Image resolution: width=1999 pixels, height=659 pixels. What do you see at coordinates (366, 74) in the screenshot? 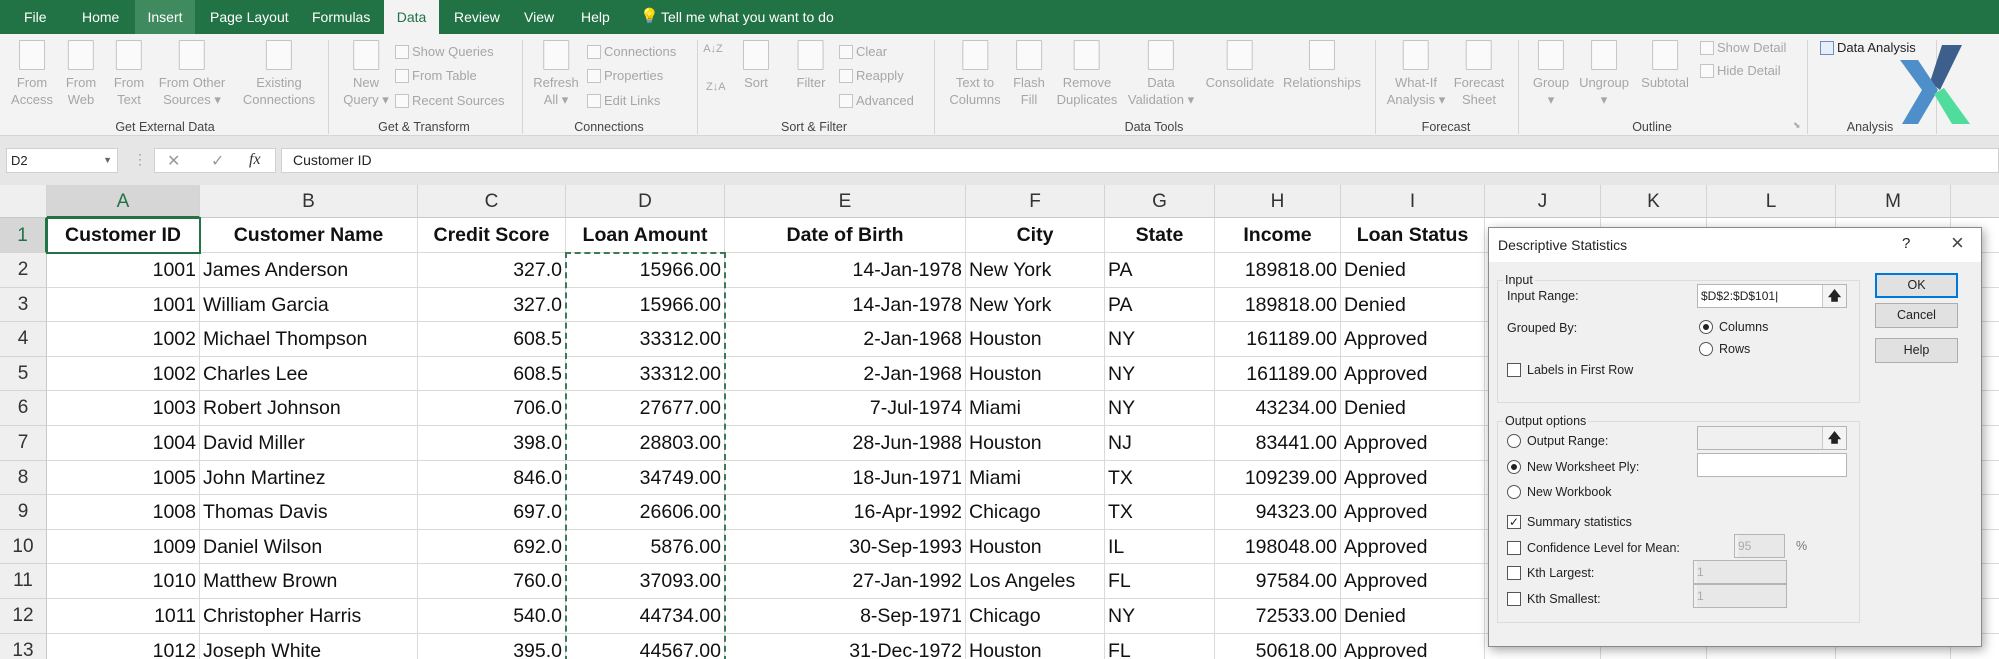
I see `new-query-button: New Query ▾` at bounding box center [366, 74].